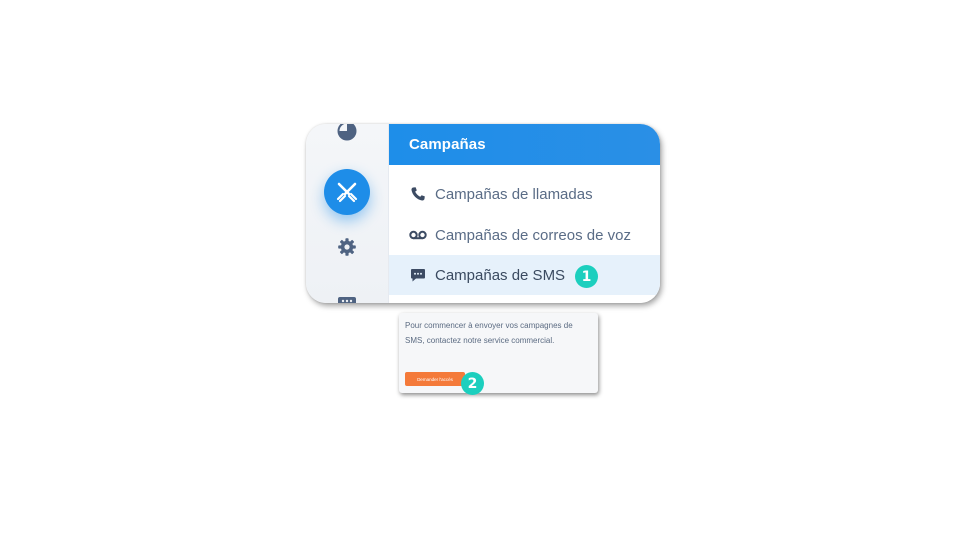 The width and height of the screenshot is (960, 540). Describe the element at coordinates (586, 276) in the screenshot. I see `step-badge-1: 1` at that location.